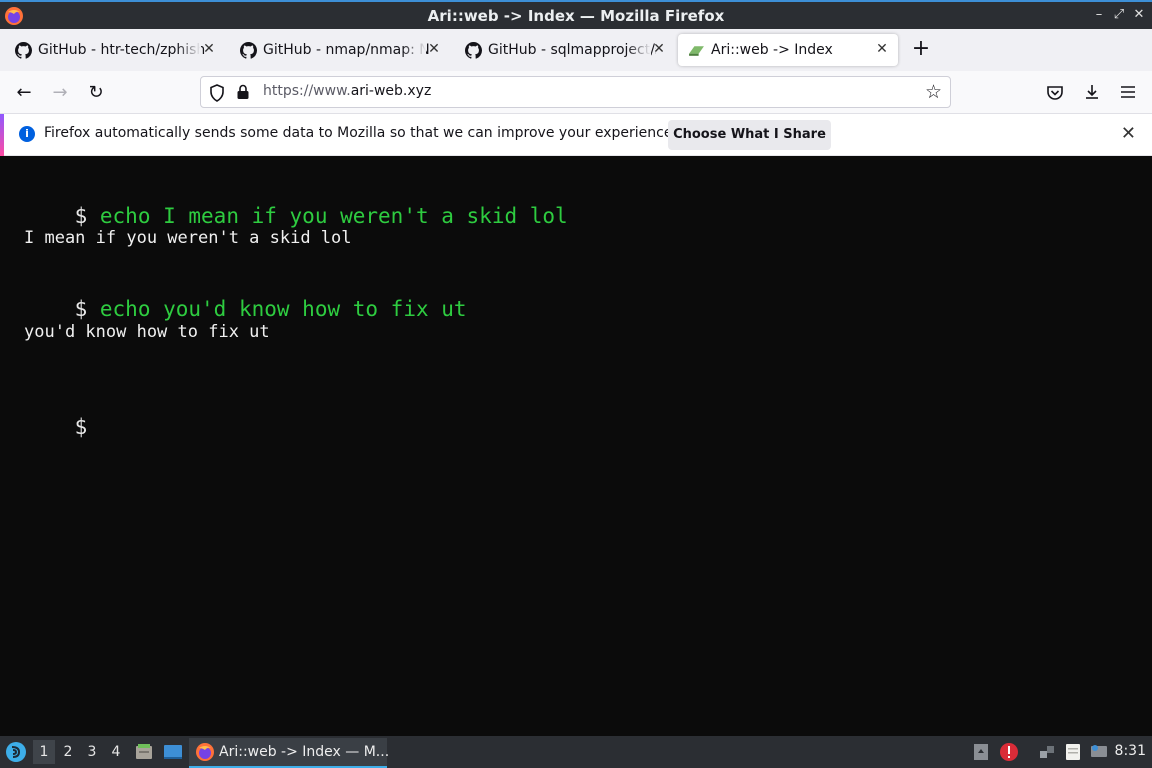 The width and height of the screenshot is (1152, 768). What do you see at coordinates (60, 93) in the screenshot?
I see `forward-button: →` at bounding box center [60, 93].